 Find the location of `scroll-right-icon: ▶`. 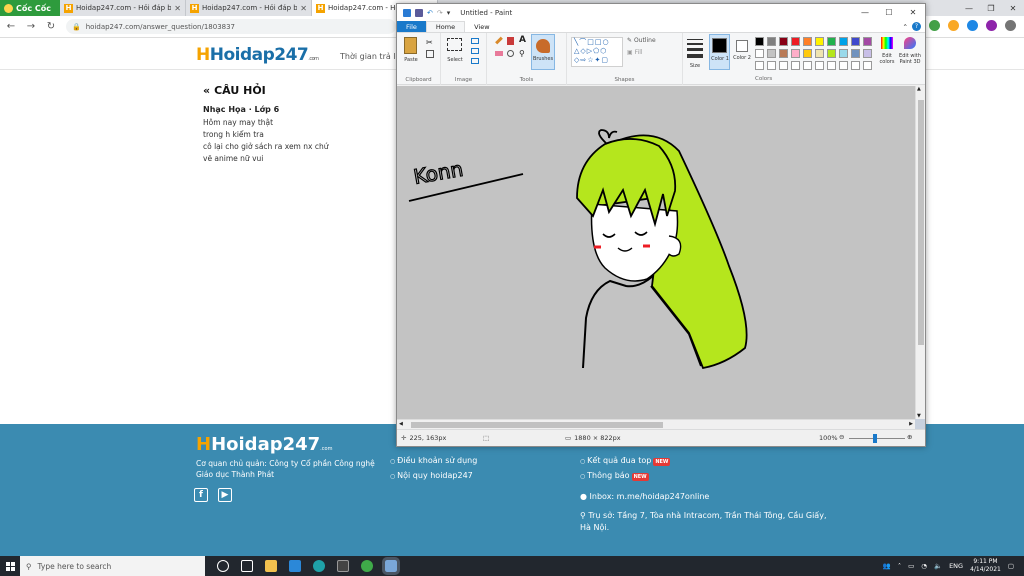

scroll-right-icon: ▶ is located at coordinates (911, 424).